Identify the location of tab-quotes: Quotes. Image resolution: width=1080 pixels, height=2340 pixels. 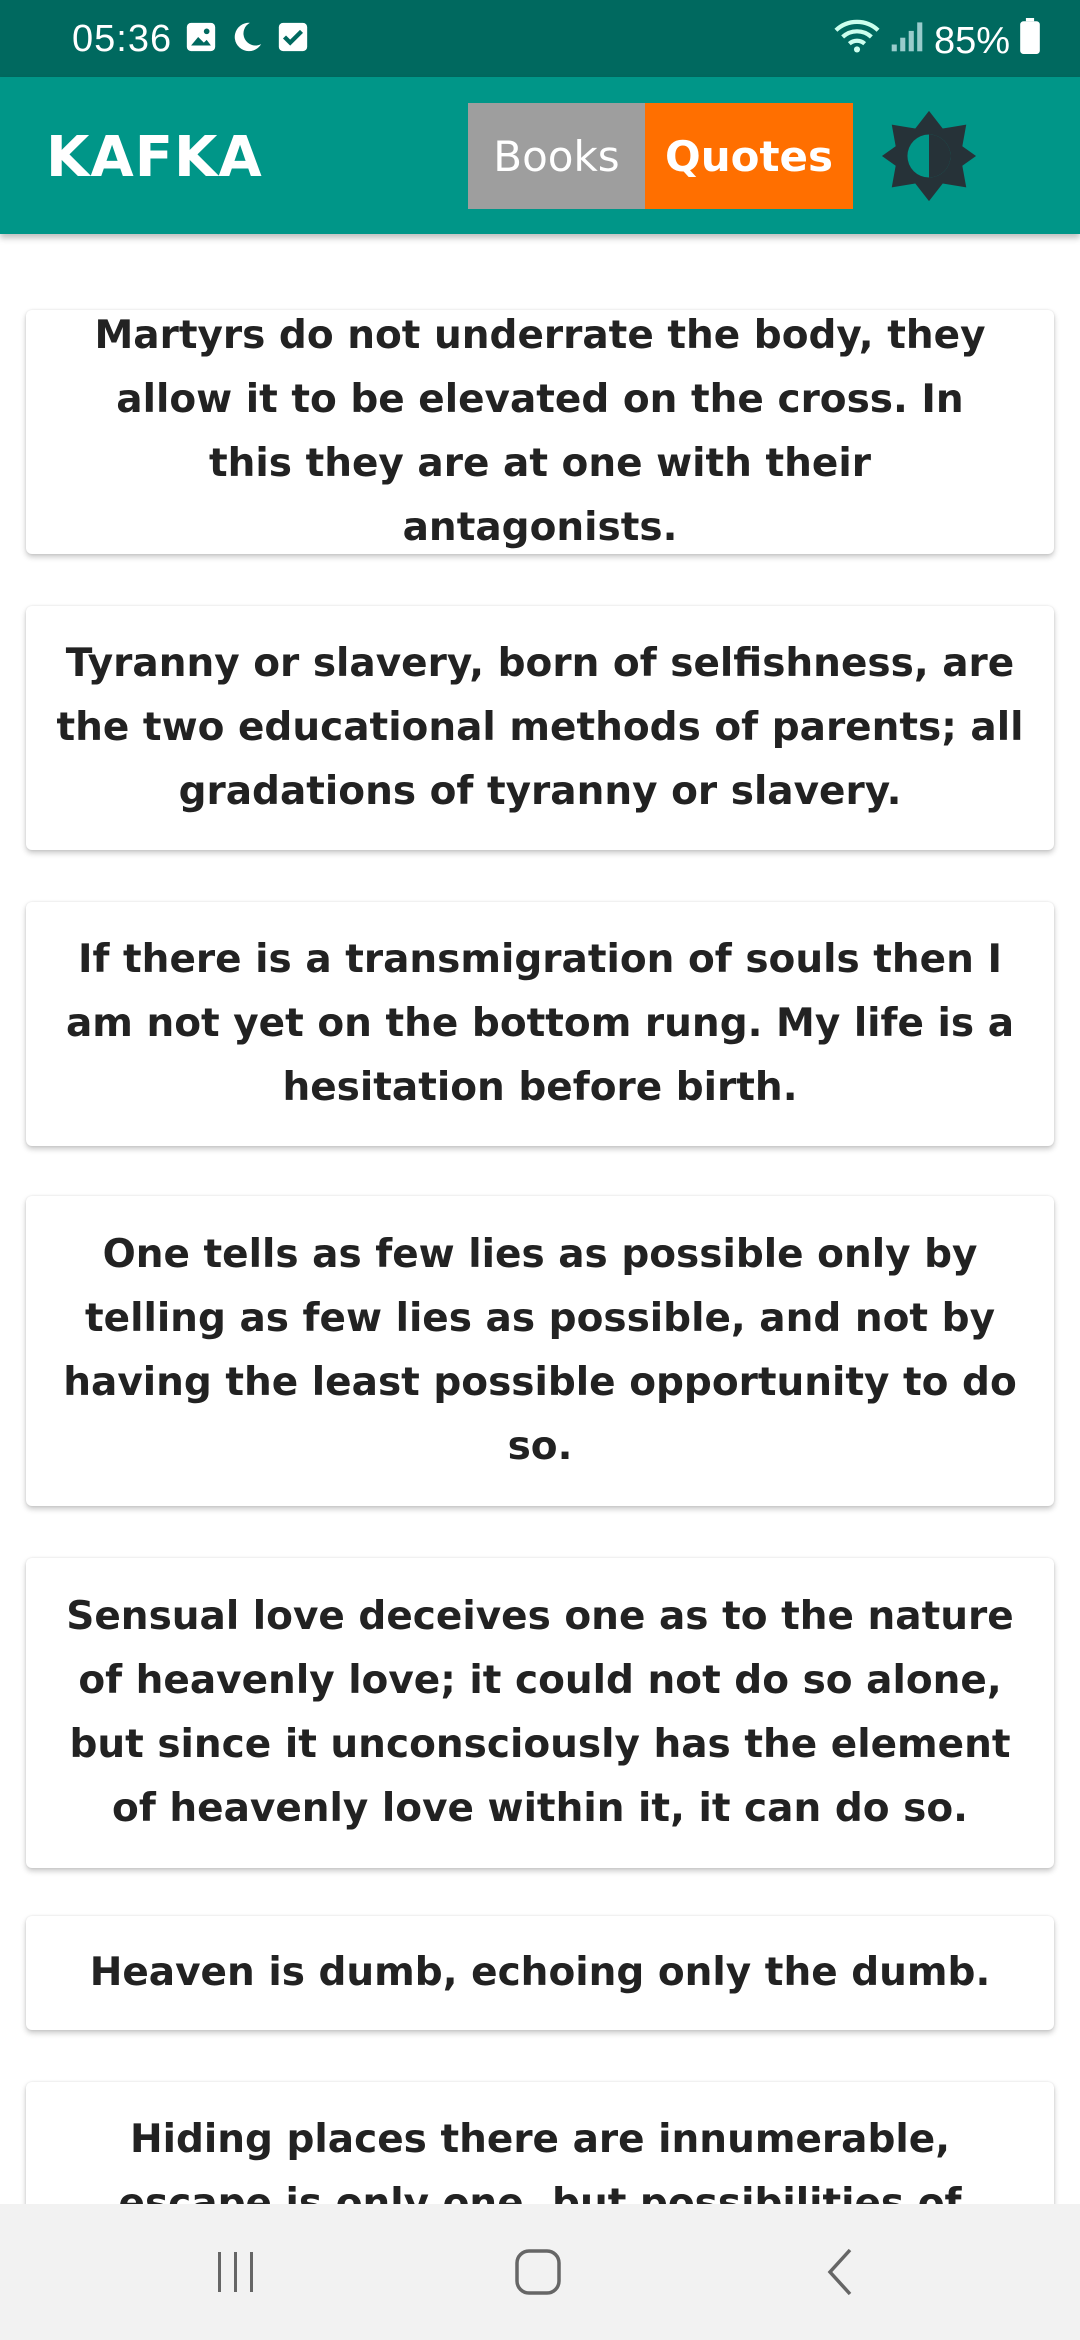
(749, 156).